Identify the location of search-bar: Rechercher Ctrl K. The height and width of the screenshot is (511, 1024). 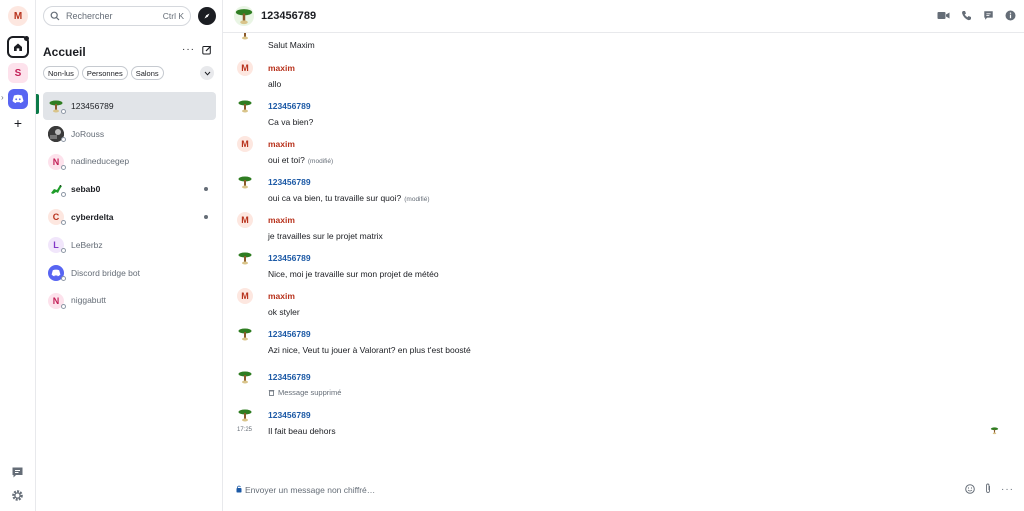
(117, 16).